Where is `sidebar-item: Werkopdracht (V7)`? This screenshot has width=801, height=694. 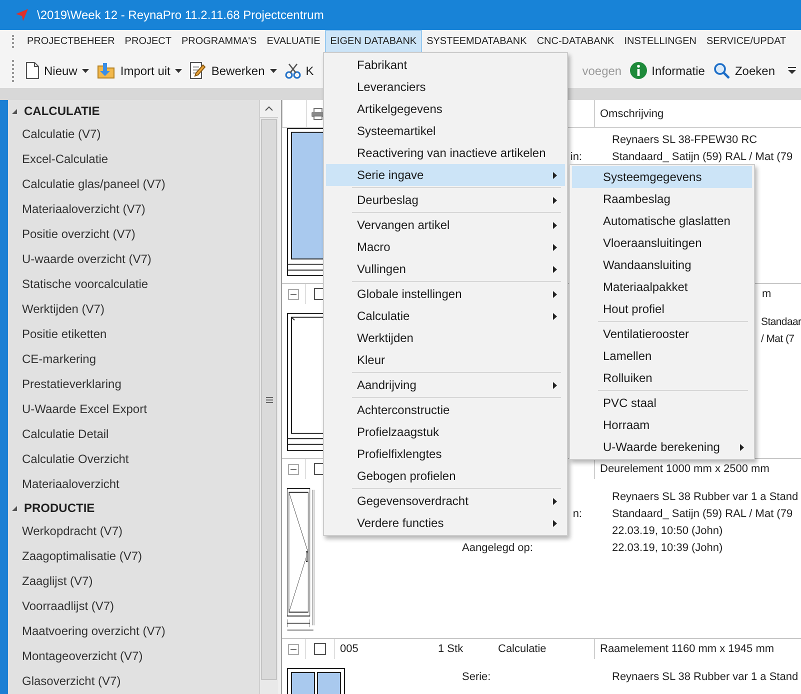
sidebar-item: Werkopdracht (V7) is located at coordinates (133, 531).